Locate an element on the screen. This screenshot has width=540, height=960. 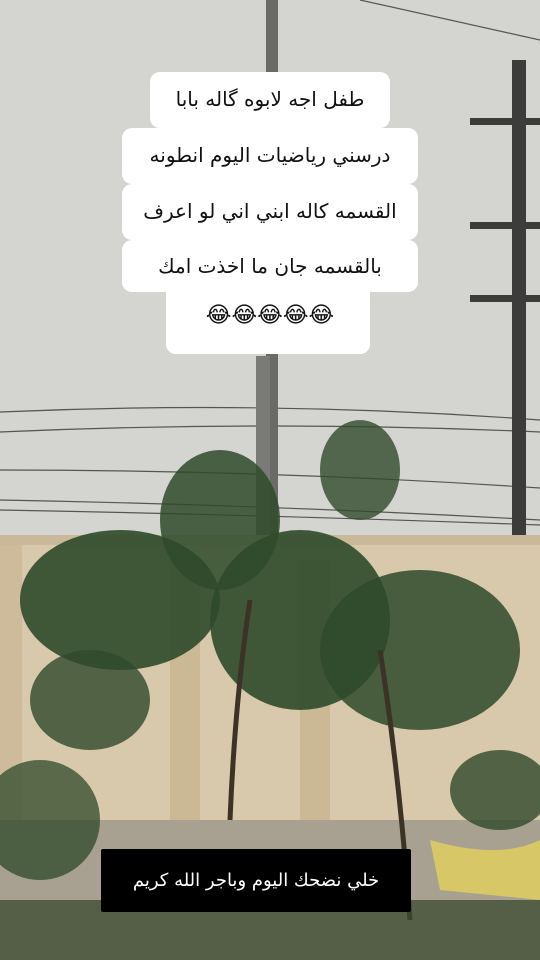
caption-line-4: بالقسمه جان ما اخذت امك is located at coordinates (270, 266).